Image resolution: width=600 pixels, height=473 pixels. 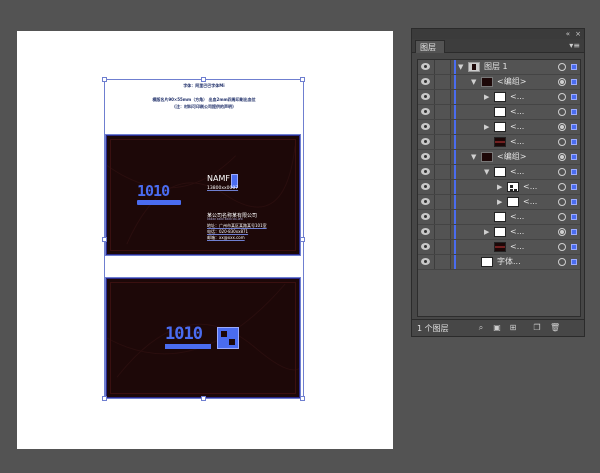 What do you see at coordinates (104, 79) in the screenshot?
I see `resize-handle-top-left` at bounding box center [104, 79].